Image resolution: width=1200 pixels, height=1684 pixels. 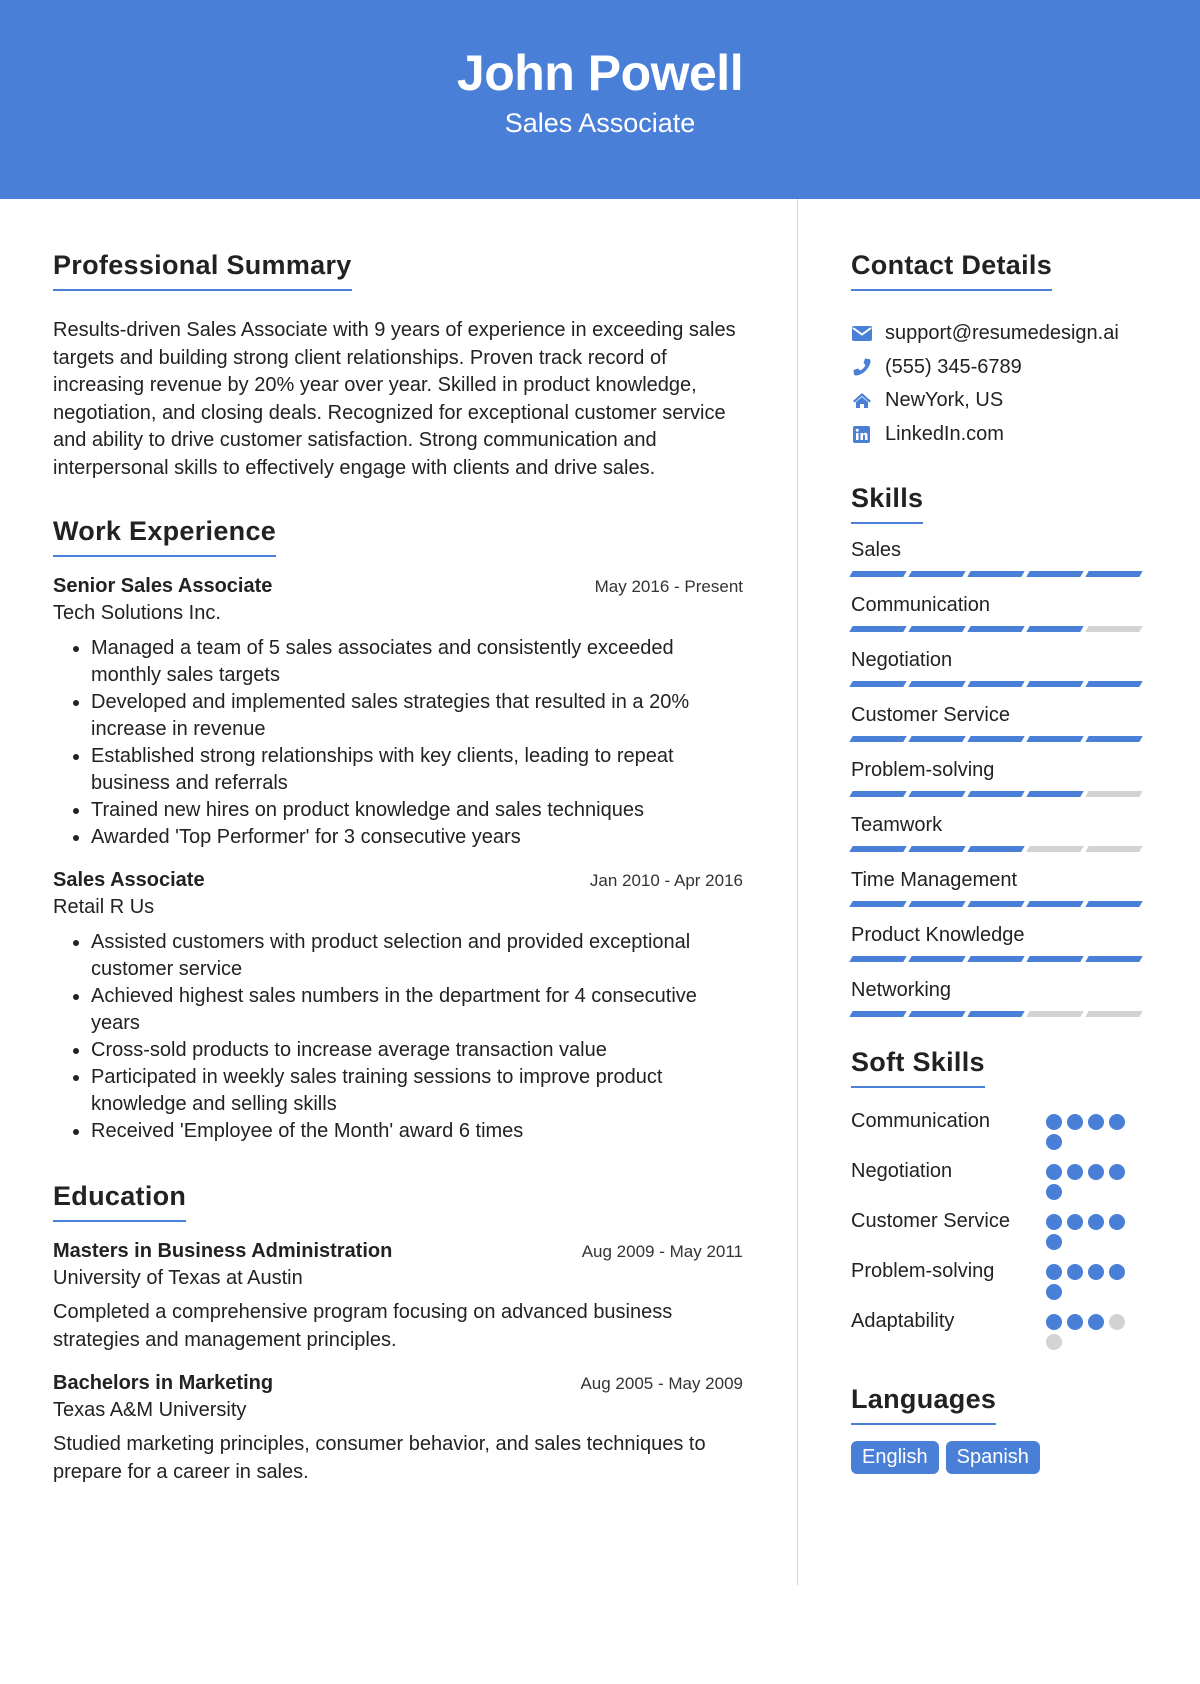 I want to click on languages-section: Languages English Spanish, so click(x=1001, y=1429).